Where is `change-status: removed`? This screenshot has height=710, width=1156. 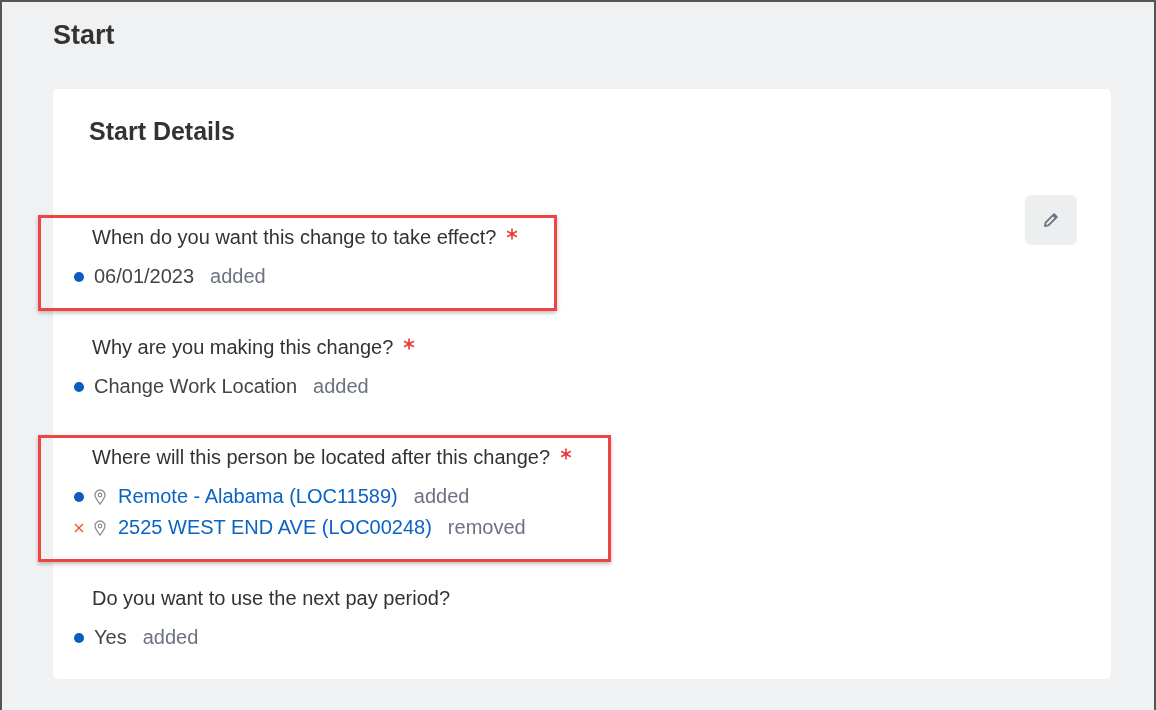
change-status: removed is located at coordinates (486, 527).